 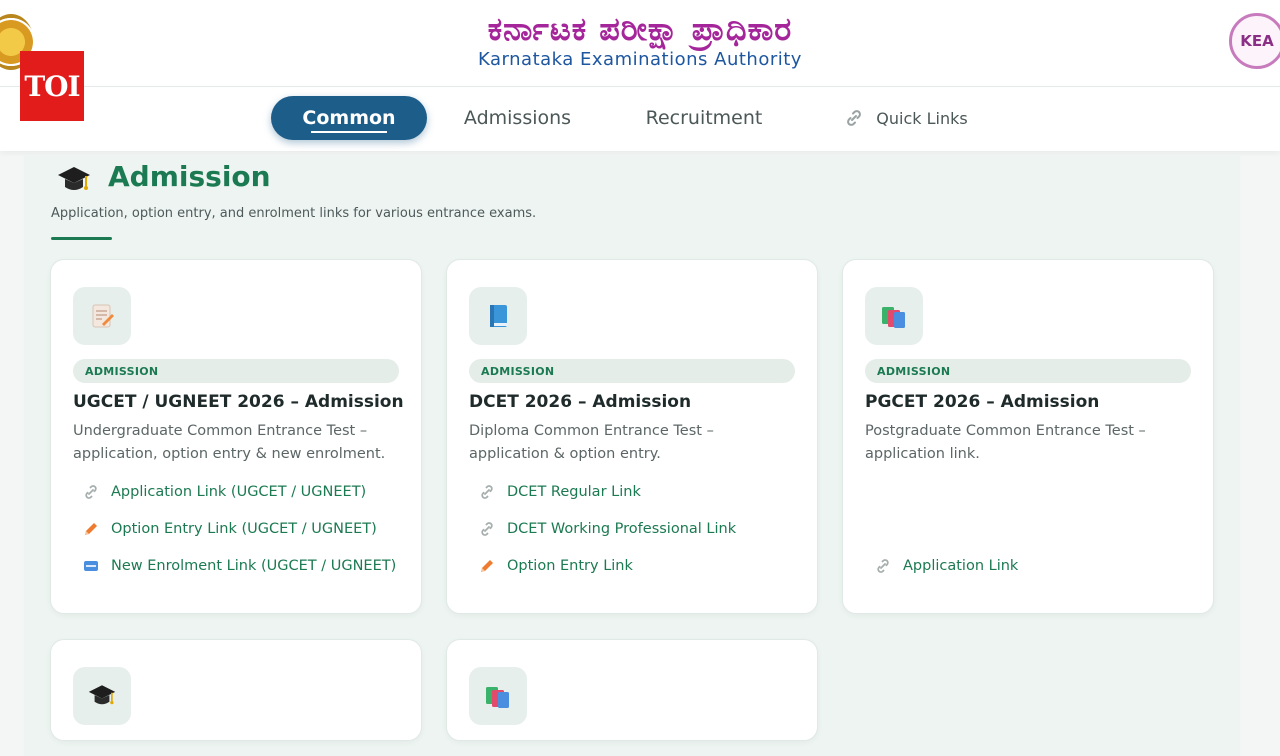 I want to click on blue-book-icon, so click(x=498, y=316).